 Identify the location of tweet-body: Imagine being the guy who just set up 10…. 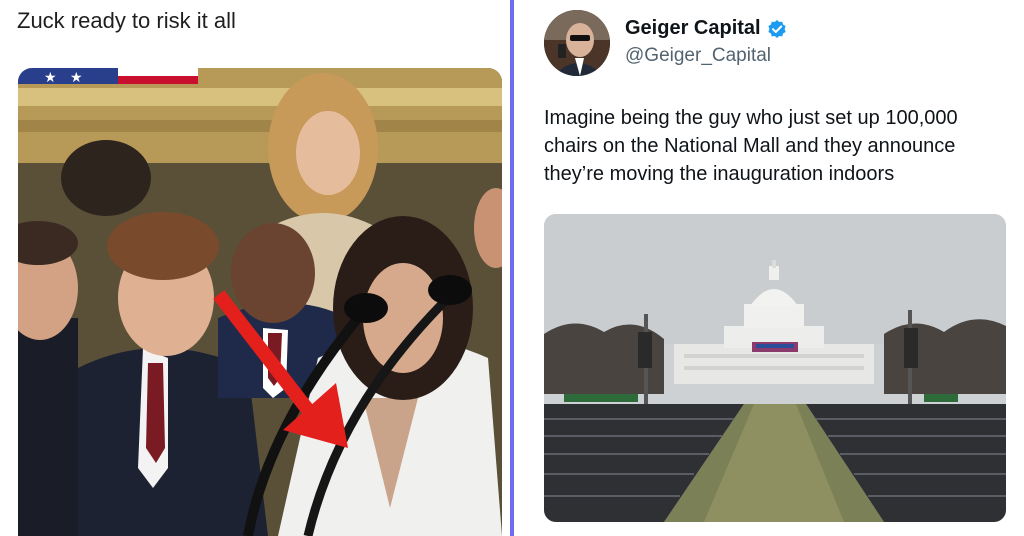
(751, 146).